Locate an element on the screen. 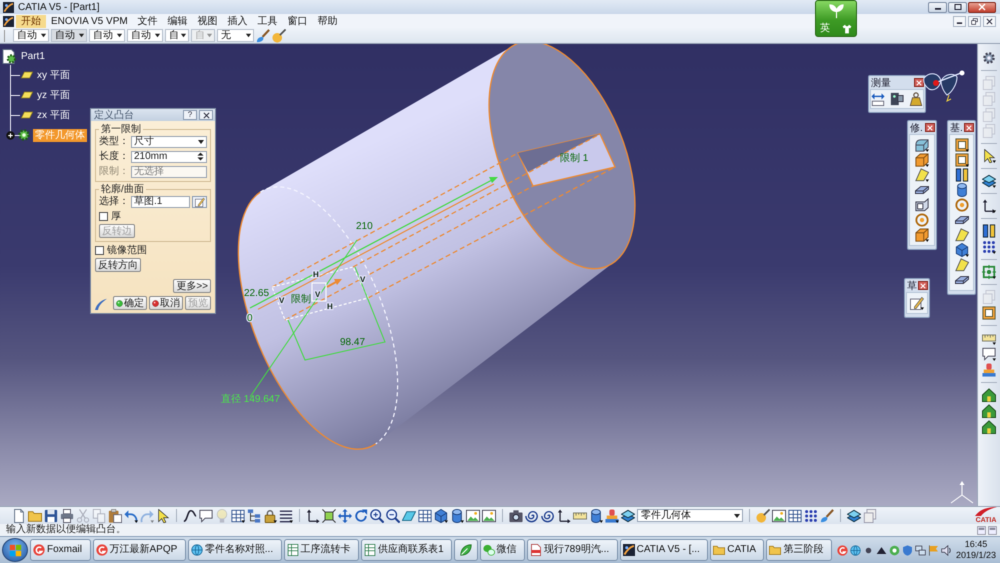 This screenshot has height=563, width=1000. maximize-icon is located at coordinates (958, 7).